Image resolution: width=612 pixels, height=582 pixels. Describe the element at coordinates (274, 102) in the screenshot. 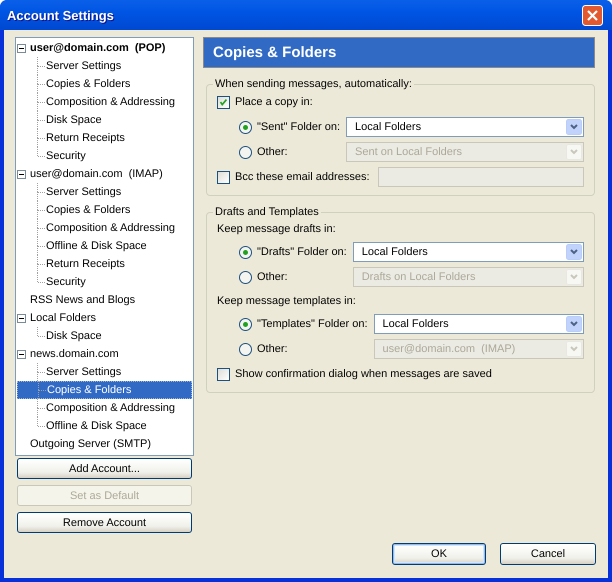

I see `checkbox-label: Place a copy in:` at that location.